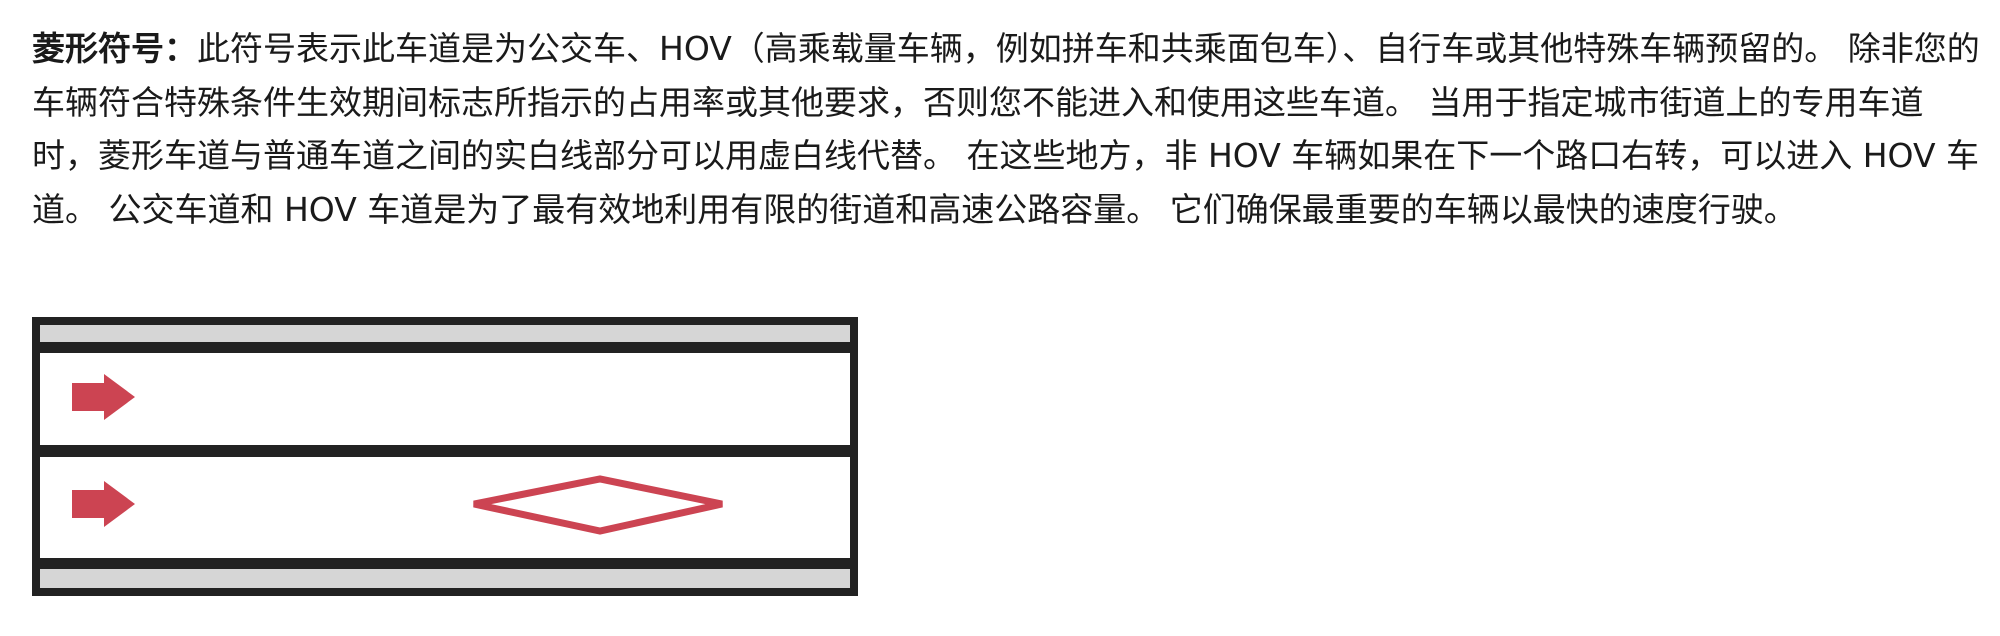 The height and width of the screenshot is (636, 2000). I want to click on definition-term: 菱形符号：, so click(114, 48).